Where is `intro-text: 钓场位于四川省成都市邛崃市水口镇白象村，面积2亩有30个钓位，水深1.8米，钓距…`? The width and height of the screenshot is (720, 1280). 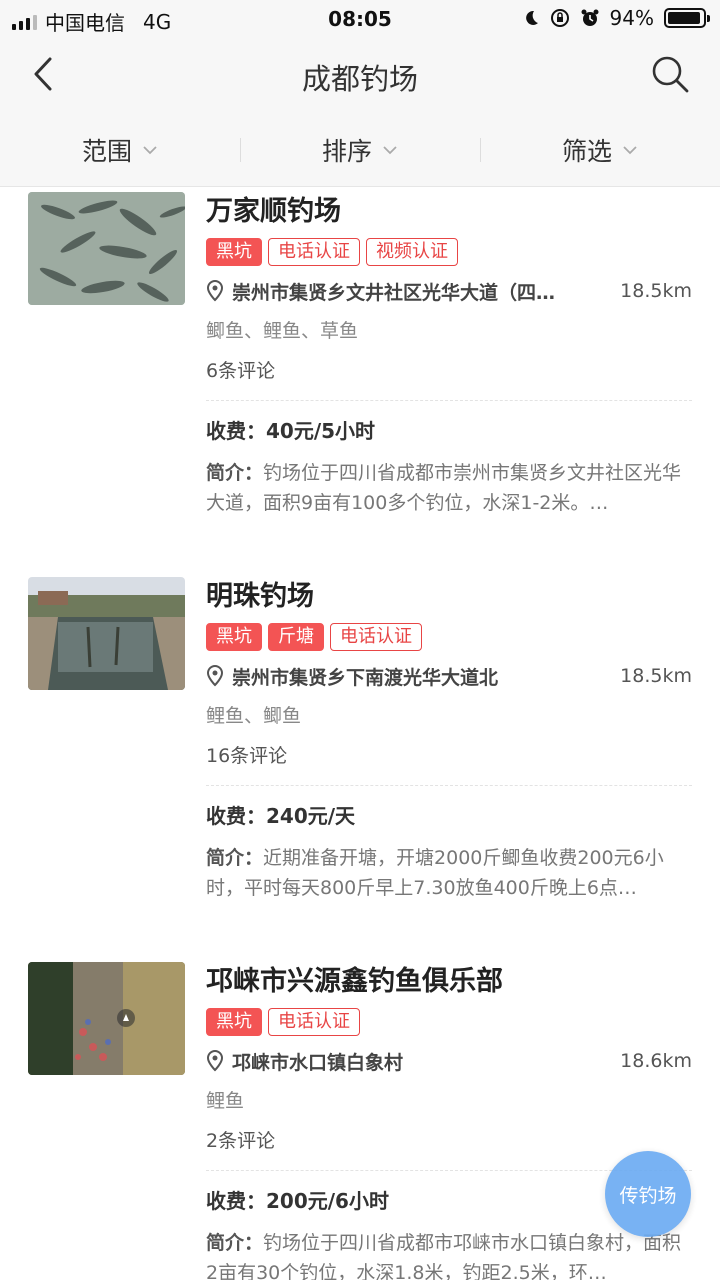 intro-text: 钓场位于四川省成都市邛崃市水口镇白象村，面积2亩有30个钓位，水深1.8米，钓距… is located at coordinates (444, 1256).